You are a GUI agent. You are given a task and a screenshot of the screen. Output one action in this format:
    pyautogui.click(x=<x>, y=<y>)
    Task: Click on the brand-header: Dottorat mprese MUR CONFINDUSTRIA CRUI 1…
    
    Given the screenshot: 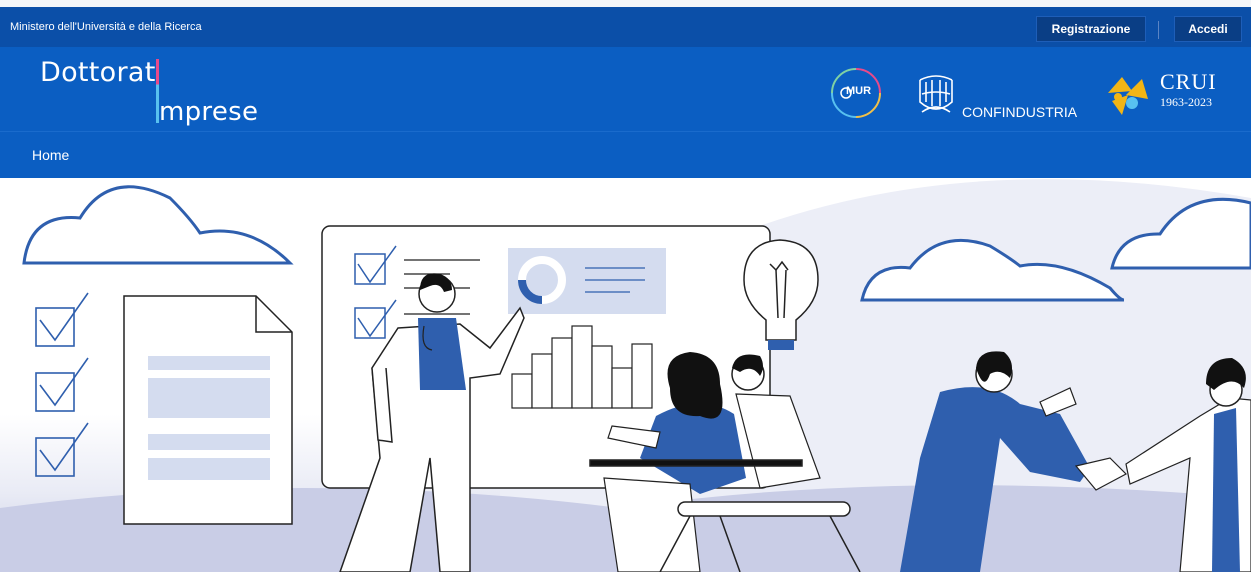 What is the action you would take?
    pyautogui.click(x=625, y=89)
    